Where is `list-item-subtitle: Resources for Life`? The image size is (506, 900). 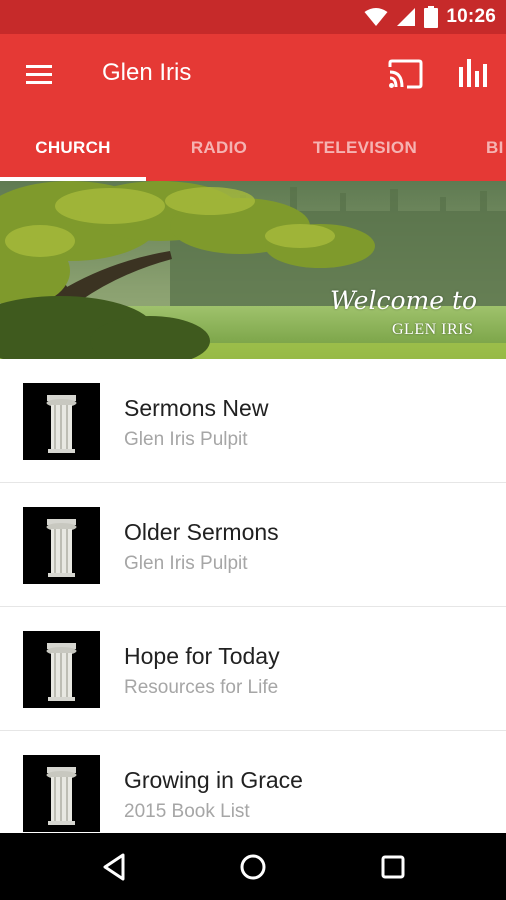 list-item-subtitle: Resources for Life is located at coordinates (201, 687).